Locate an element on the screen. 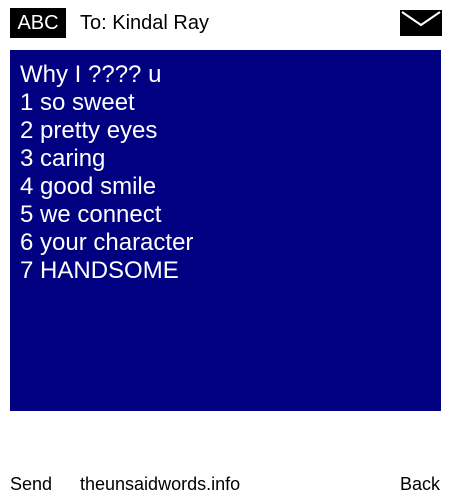 The image size is (450, 500). to-label: To: is located at coordinates (93, 23).